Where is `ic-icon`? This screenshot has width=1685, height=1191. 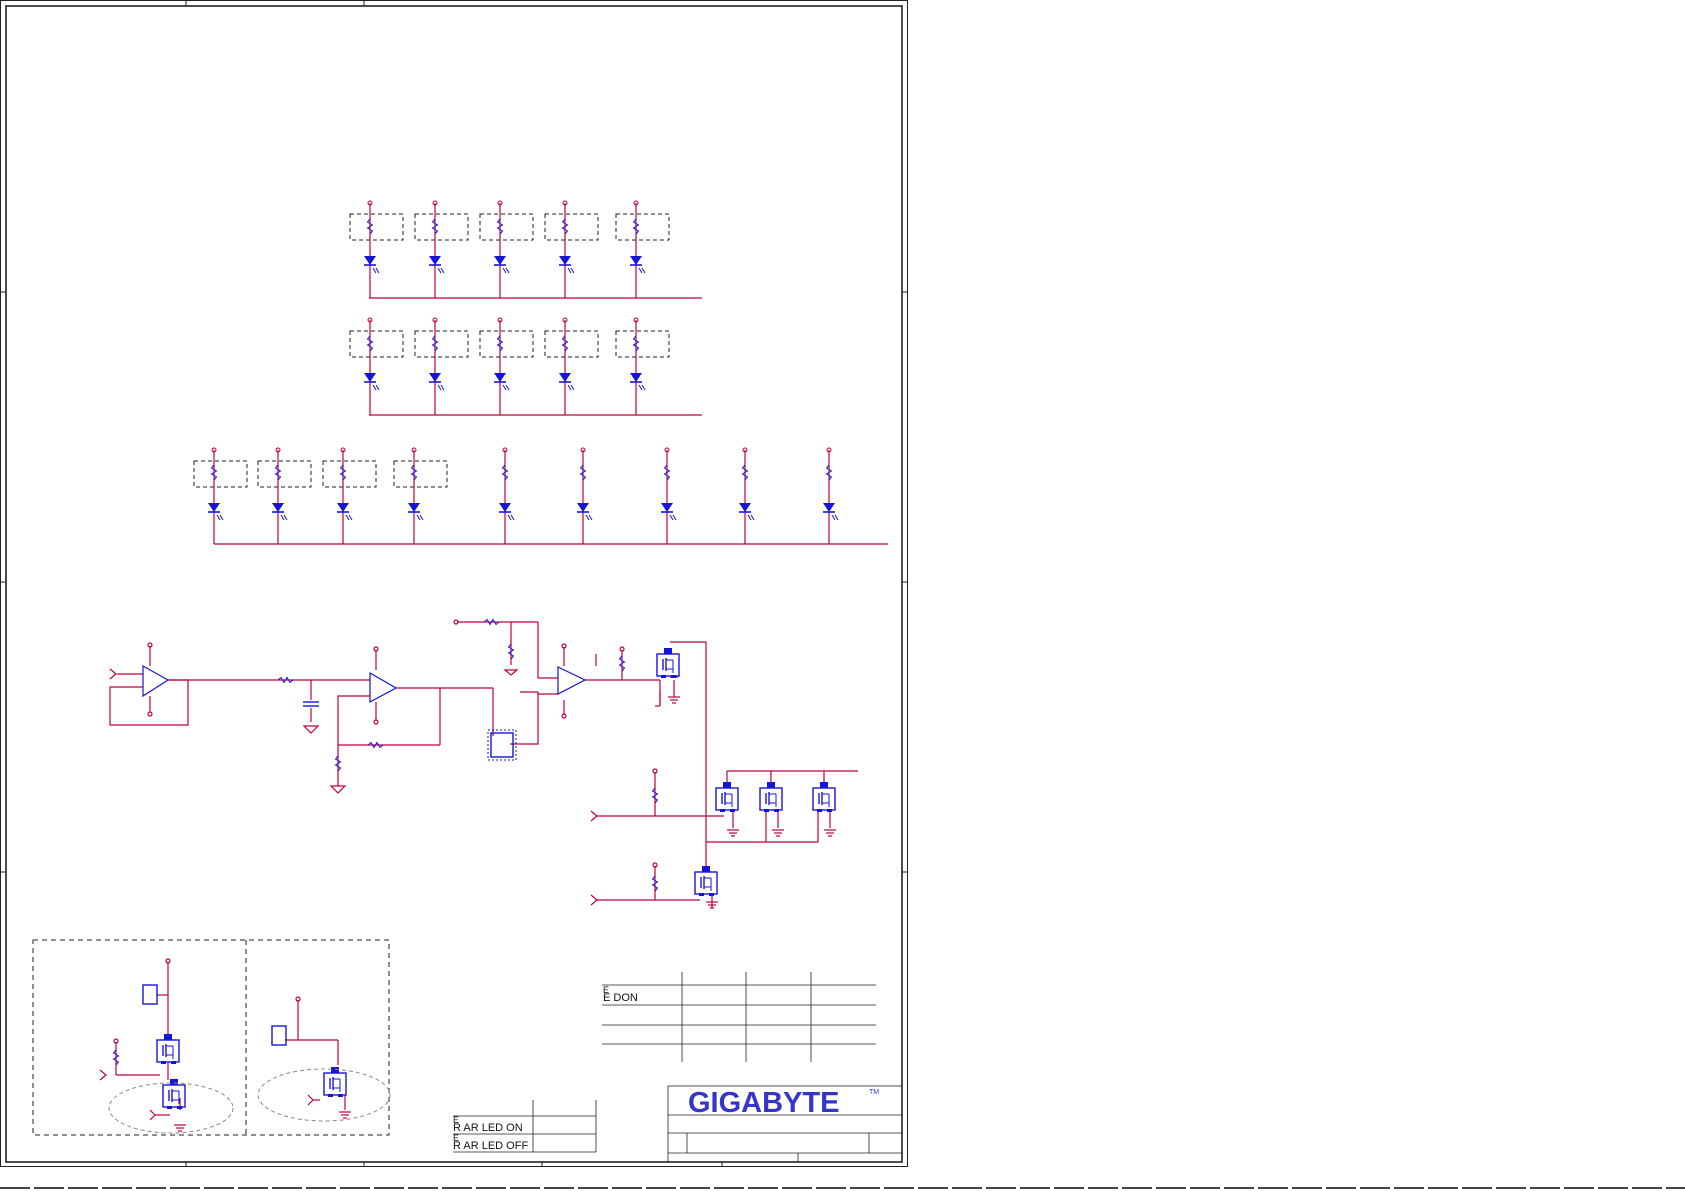
ic-icon is located at coordinates (502, 745).